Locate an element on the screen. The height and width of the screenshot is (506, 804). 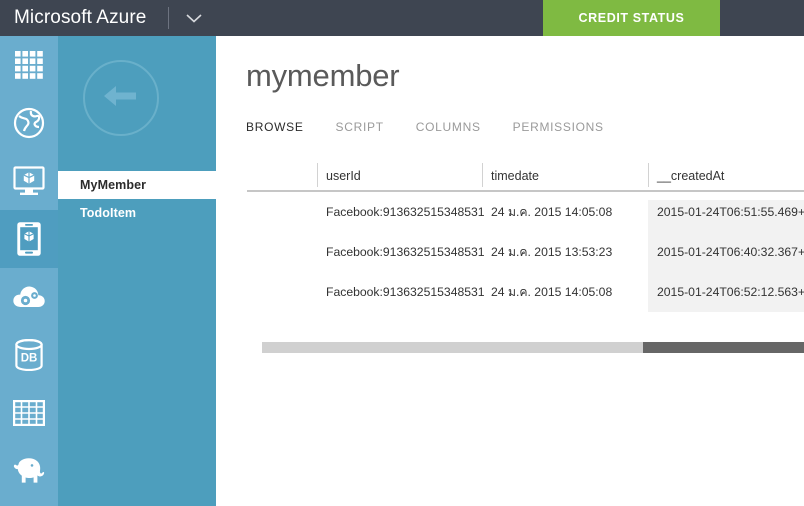
credit-status-button: CREDIT STATUS is located at coordinates (631, 18).